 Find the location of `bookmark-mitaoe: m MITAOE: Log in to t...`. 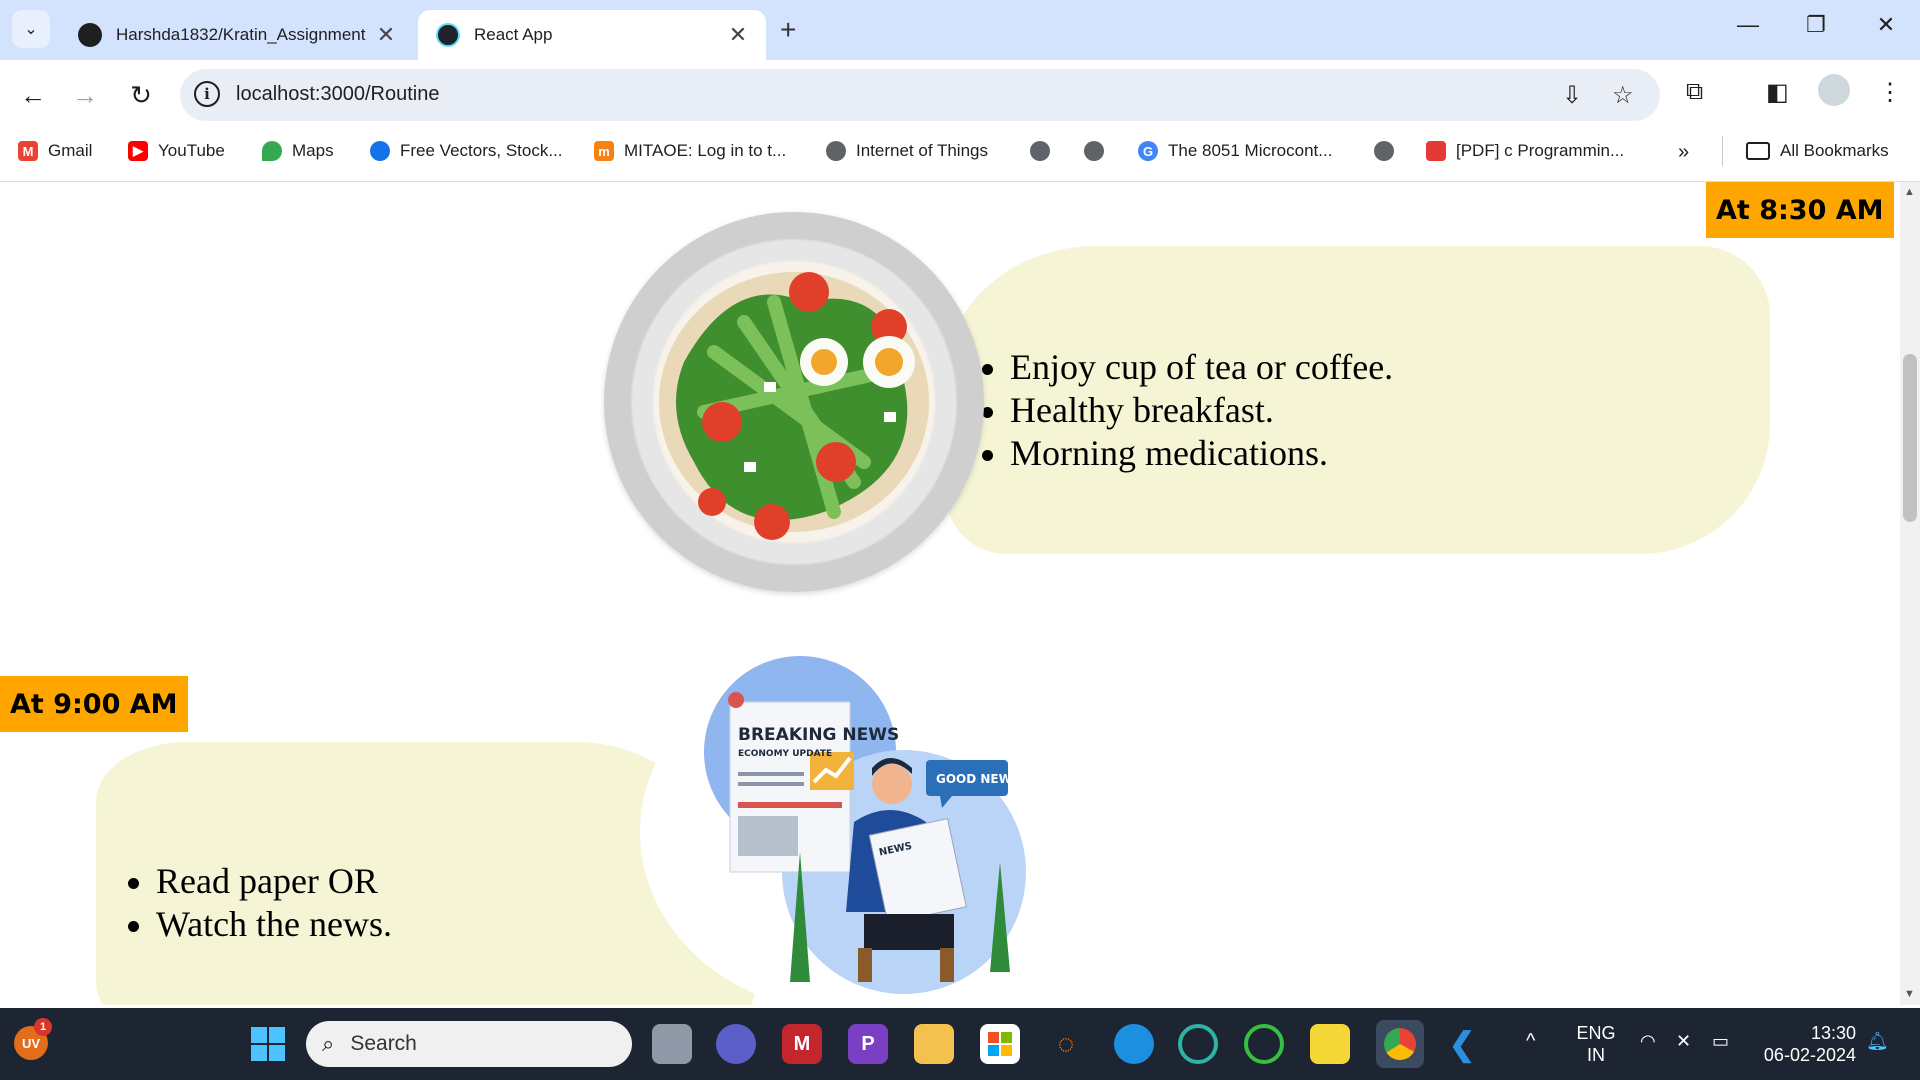

bookmark-mitaoe: m MITAOE: Log in to t... is located at coordinates (690, 151).